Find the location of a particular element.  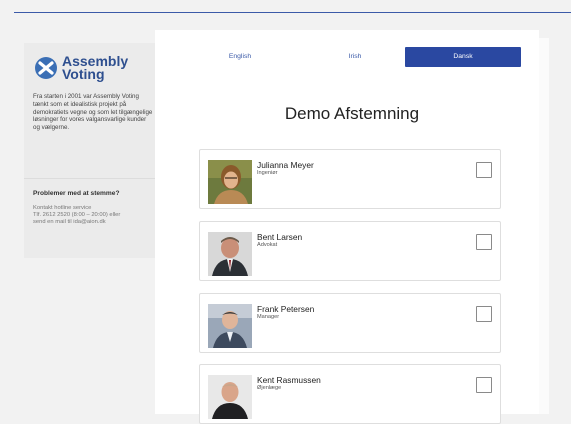

contact-phone: Tlf. 2612 2520 (8:00 – 20:00) eller is located at coordinates (77, 215).